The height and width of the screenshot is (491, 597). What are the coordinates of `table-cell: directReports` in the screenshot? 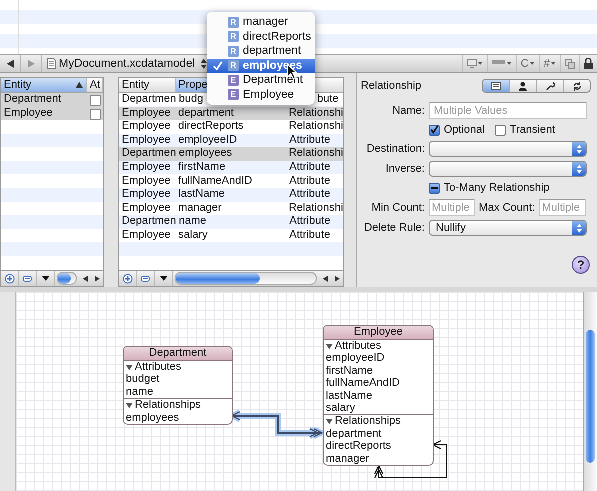 It's located at (211, 126).